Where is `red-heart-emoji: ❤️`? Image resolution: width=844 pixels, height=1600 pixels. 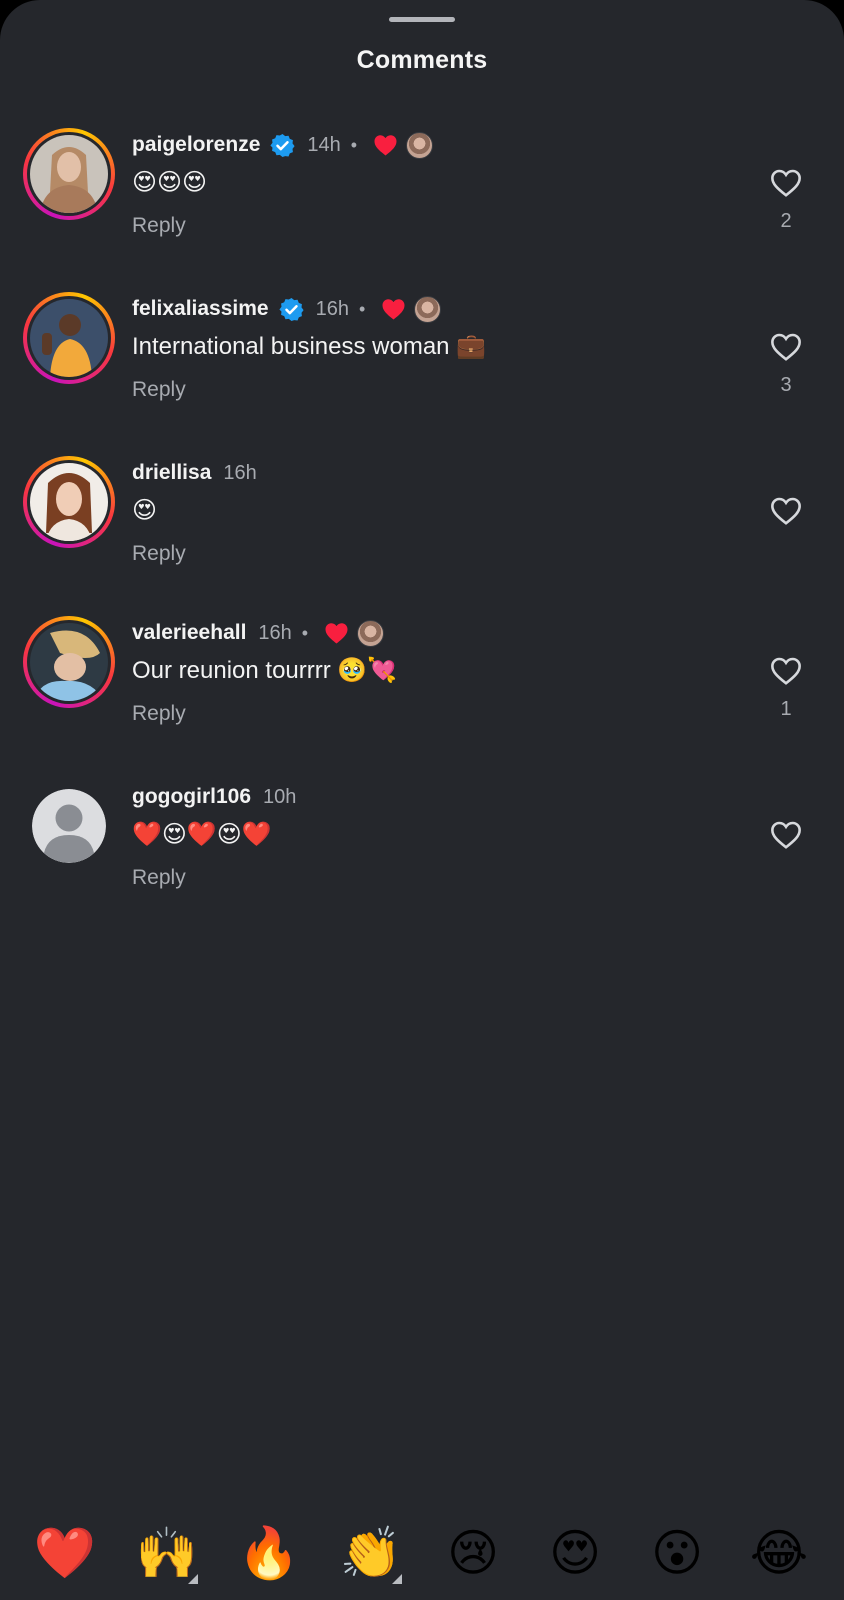
red-heart-emoji: ❤️ is located at coordinates (65, 1553).